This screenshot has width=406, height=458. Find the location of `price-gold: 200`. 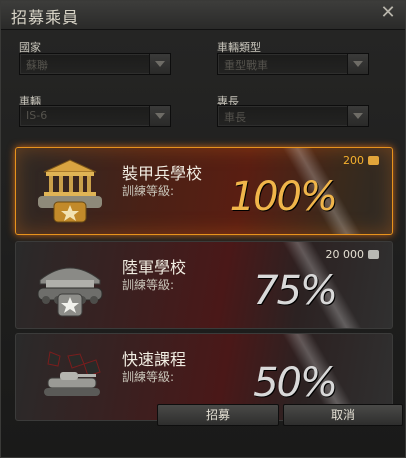

price-gold: 200 is located at coordinates (353, 160).